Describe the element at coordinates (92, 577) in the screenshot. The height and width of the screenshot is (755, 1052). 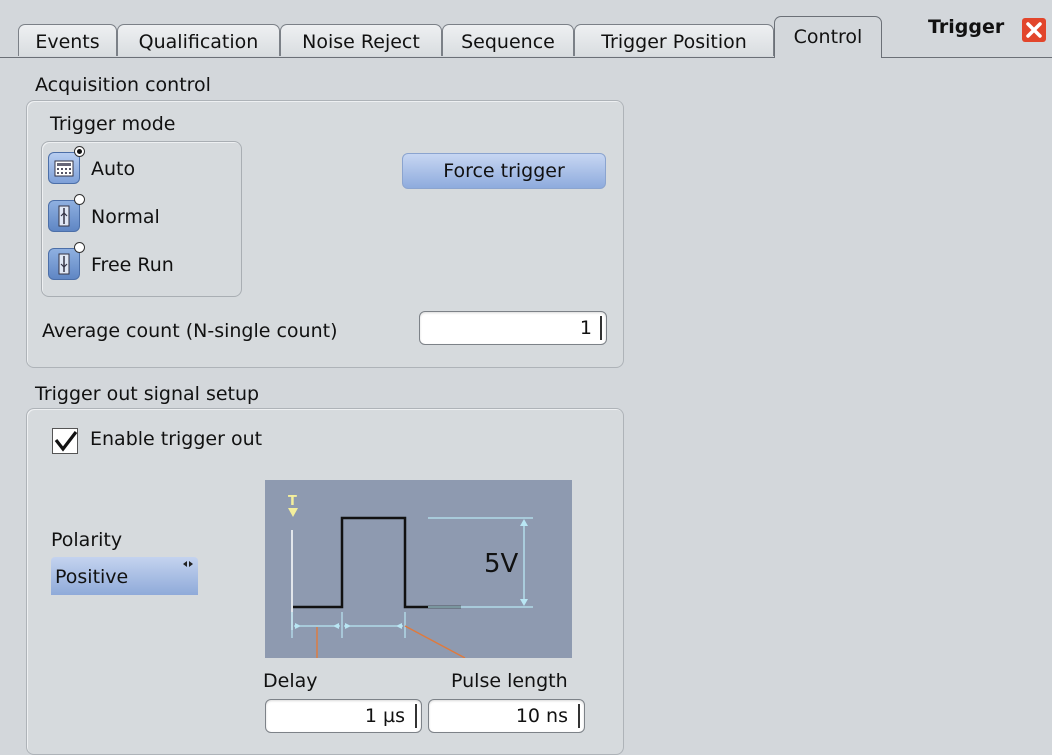
I see `polarity-value: Positive` at that location.